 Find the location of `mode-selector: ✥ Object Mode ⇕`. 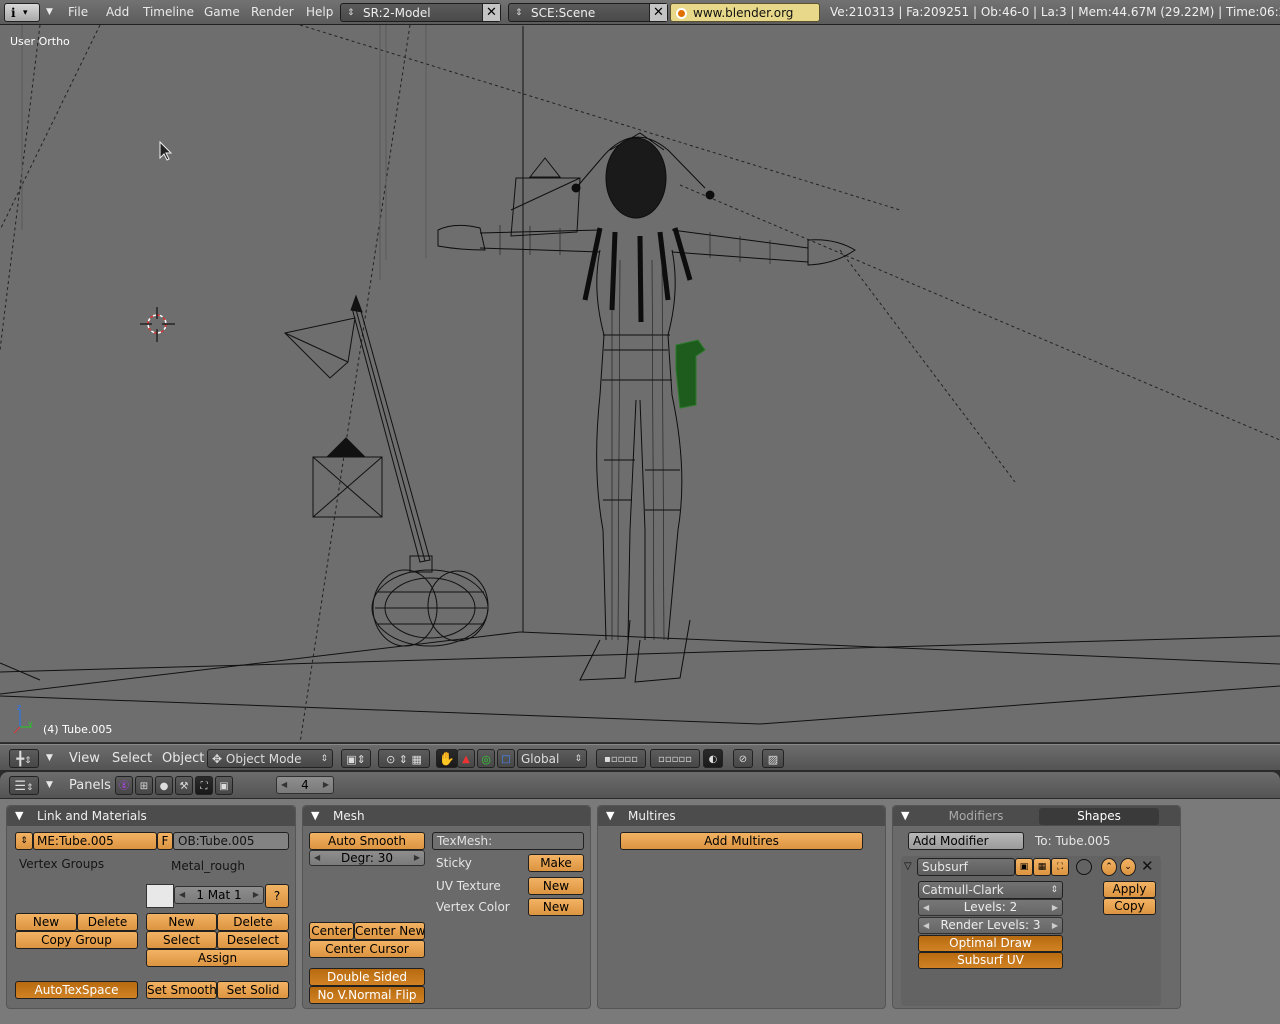

mode-selector: ✥ Object Mode ⇕ is located at coordinates (270, 758).